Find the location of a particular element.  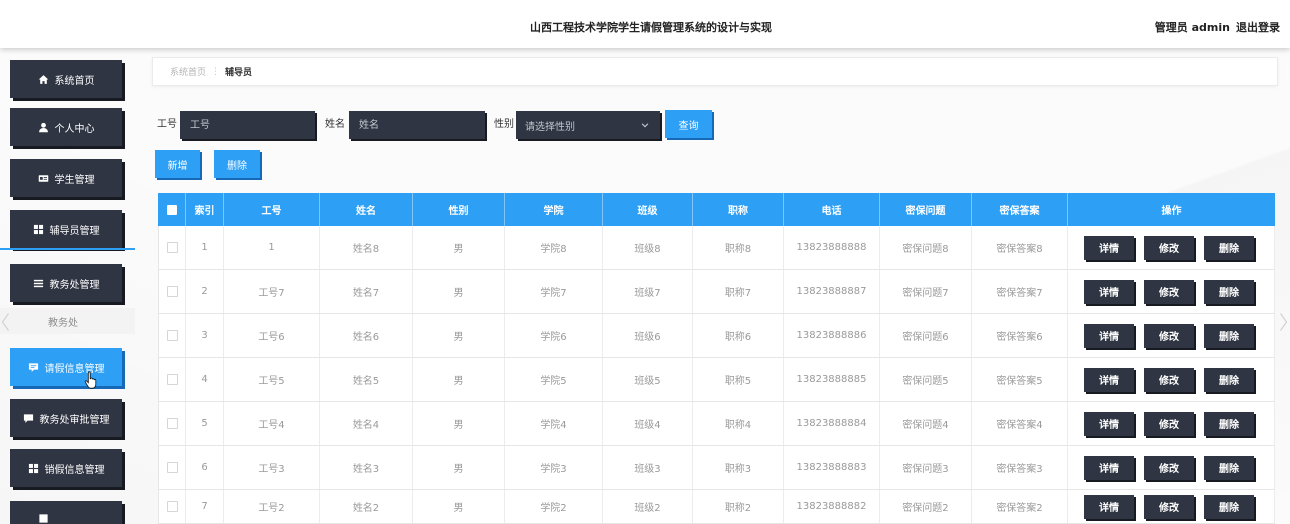

sidebar-item-profile: 个人中心 is located at coordinates (66, 127).